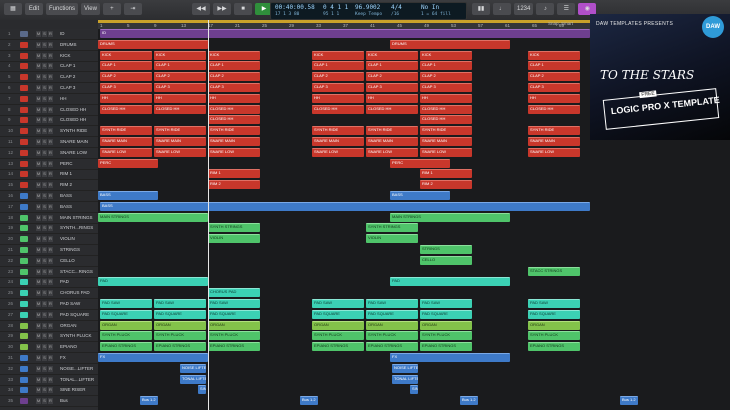 This screenshot has height=410, width=730. I want to click on track-header: 14 MSR RIM 1, so click(49, 175).